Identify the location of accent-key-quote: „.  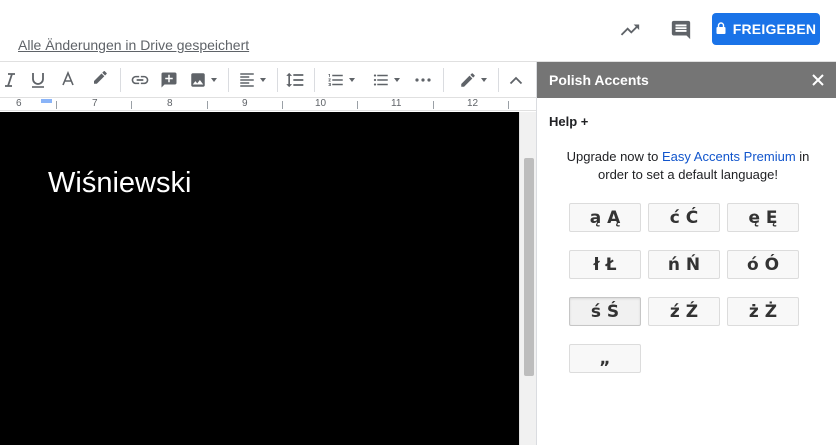
(605, 358).